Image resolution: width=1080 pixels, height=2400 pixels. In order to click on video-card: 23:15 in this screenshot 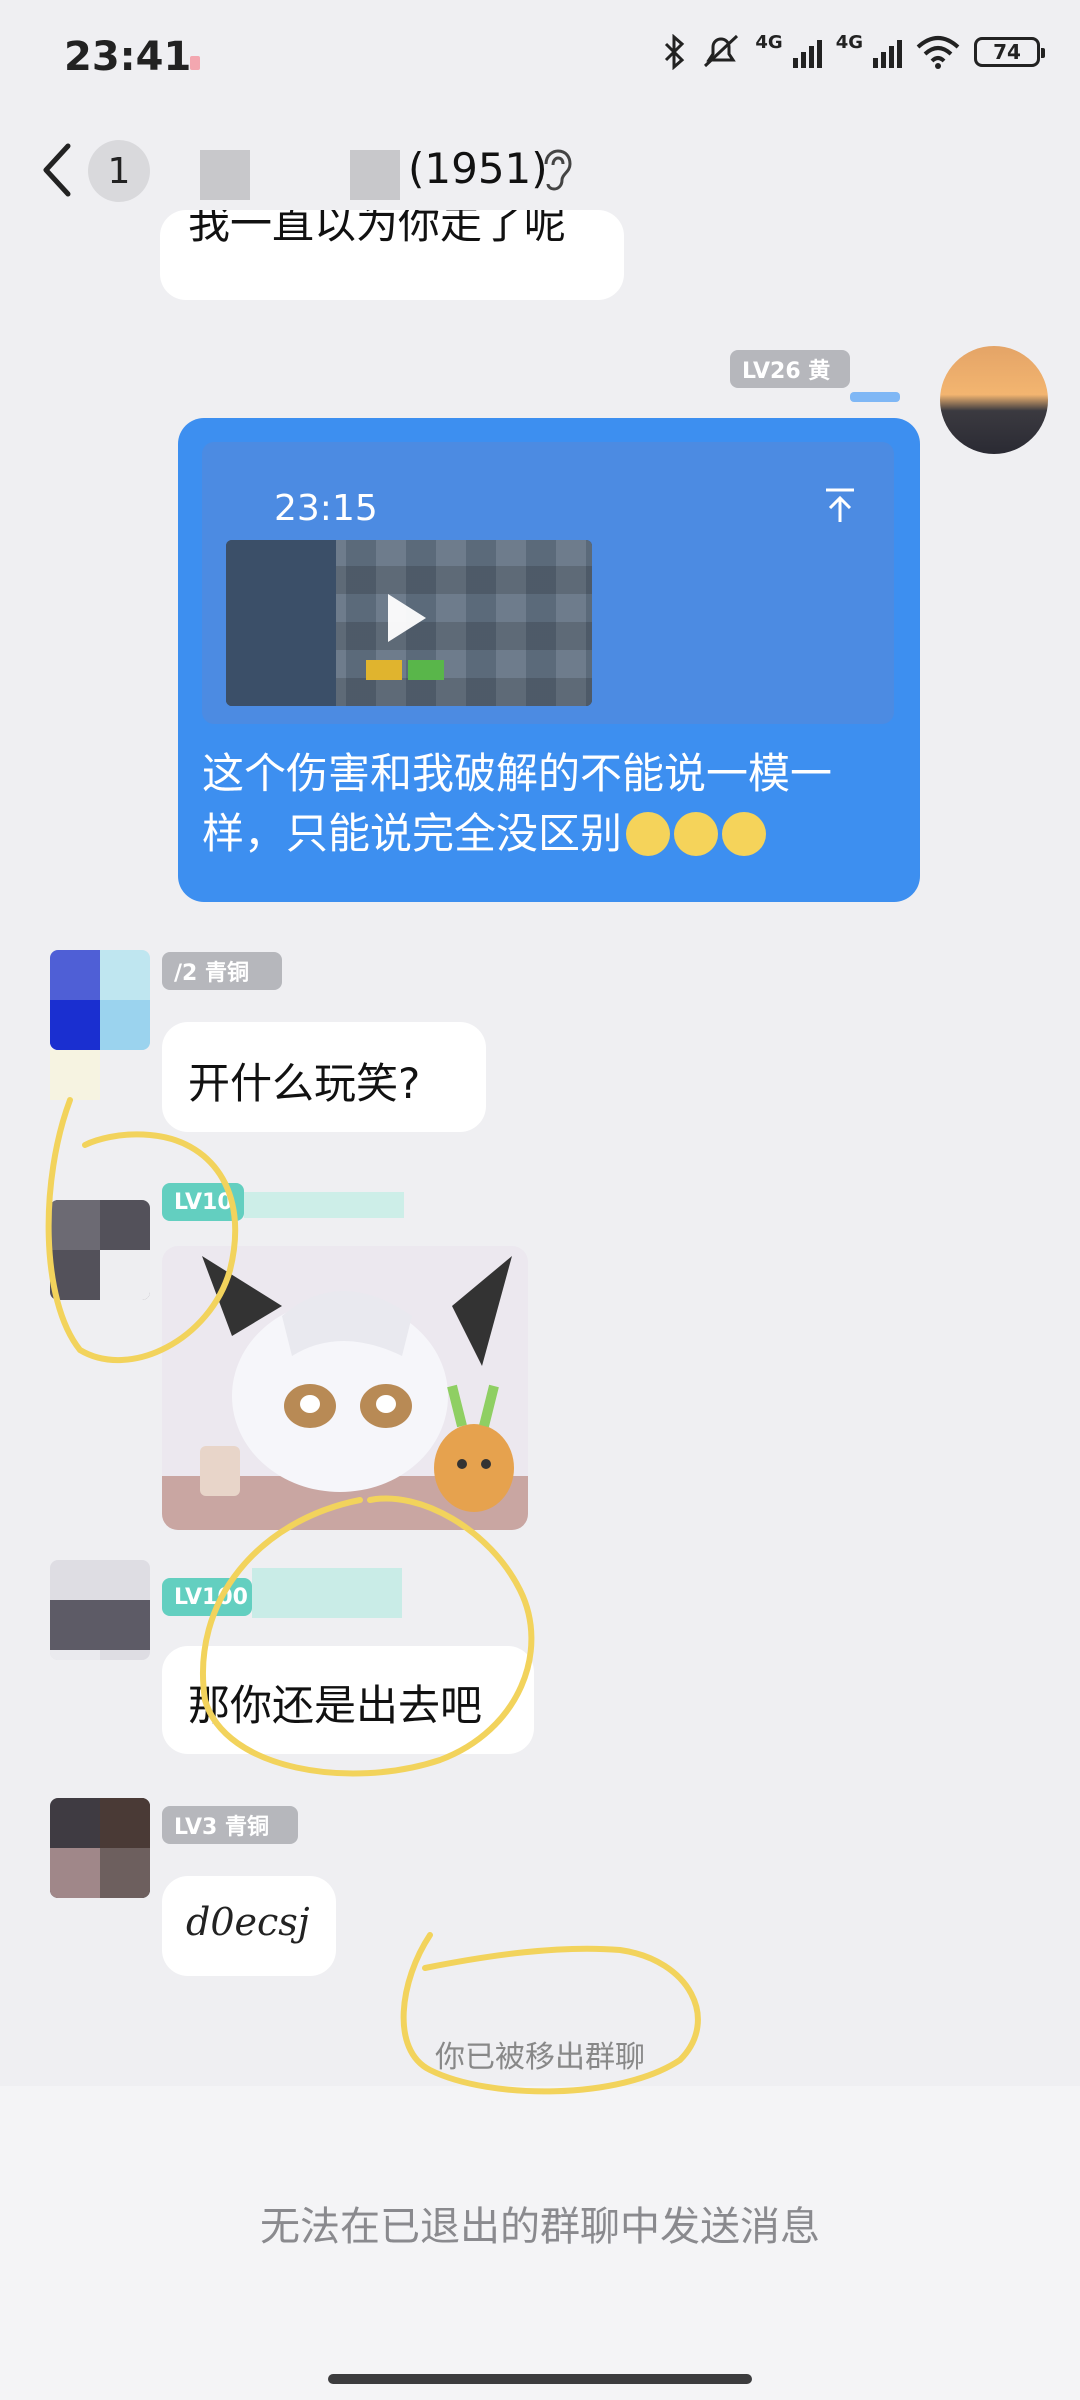, I will do `click(548, 583)`.